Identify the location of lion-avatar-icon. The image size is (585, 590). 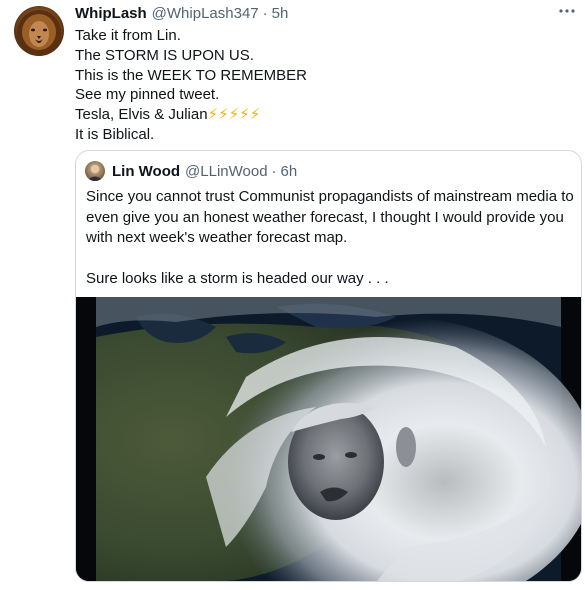
(39, 33).